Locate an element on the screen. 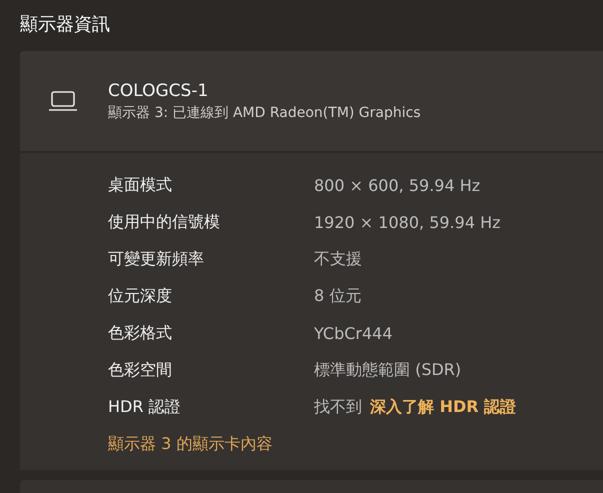 The width and height of the screenshot is (603, 493). detail-value: 1920 × 1080, 59.94 Hz is located at coordinates (407, 222).